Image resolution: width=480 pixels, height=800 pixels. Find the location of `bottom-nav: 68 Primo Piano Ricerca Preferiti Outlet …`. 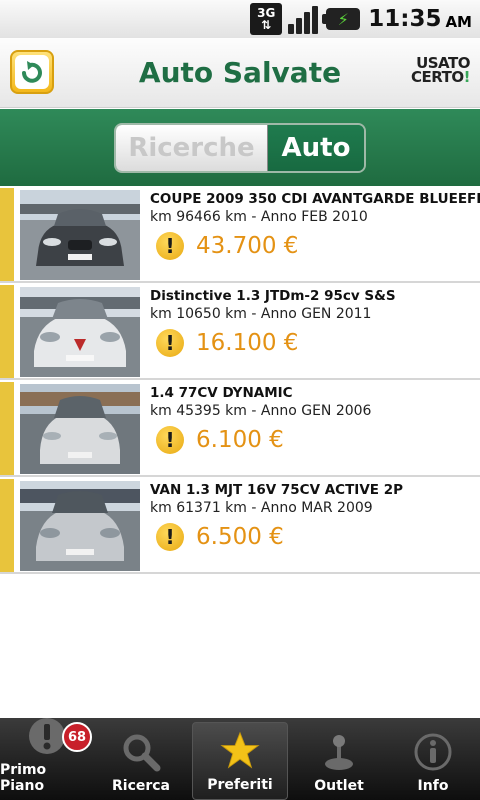

bottom-nav: 68 Primo Piano Ricerca Preferiti Outlet … is located at coordinates (240, 759).